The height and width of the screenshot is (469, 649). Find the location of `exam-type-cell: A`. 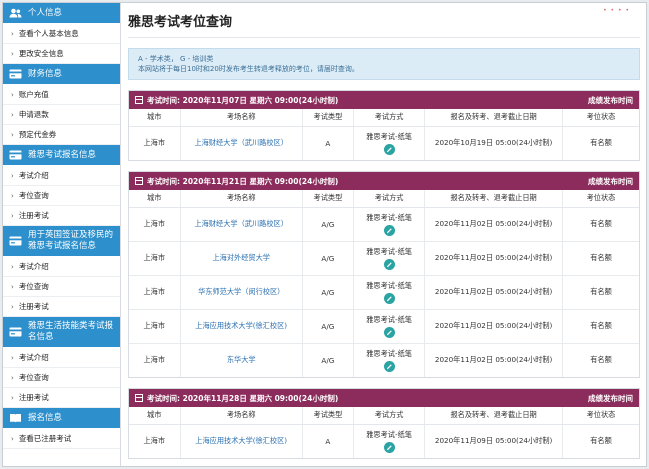

exam-type-cell: A is located at coordinates (327, 440).